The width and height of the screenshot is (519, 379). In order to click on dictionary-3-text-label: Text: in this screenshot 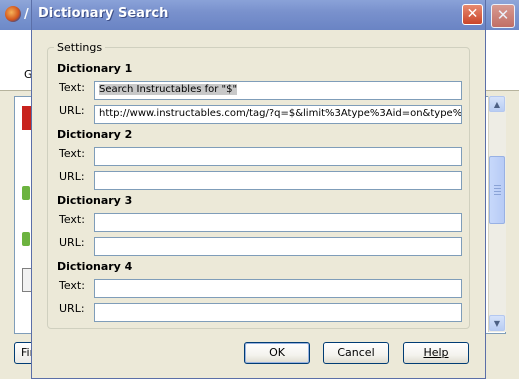, I will do `click(72, 219)`.